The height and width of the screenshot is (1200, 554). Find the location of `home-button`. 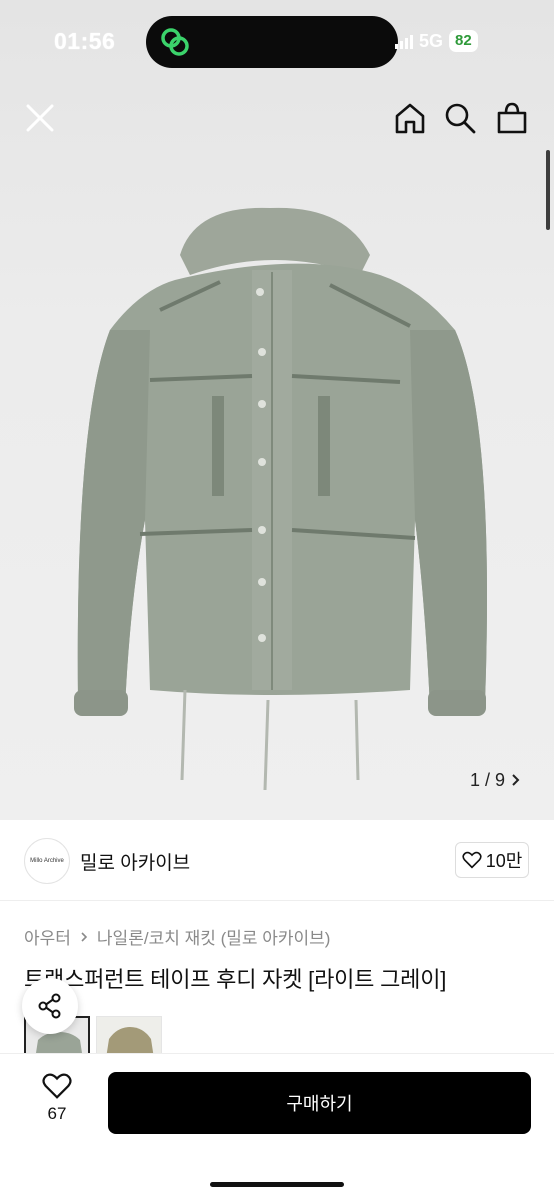

home-button is located at coordinates (410, 118).